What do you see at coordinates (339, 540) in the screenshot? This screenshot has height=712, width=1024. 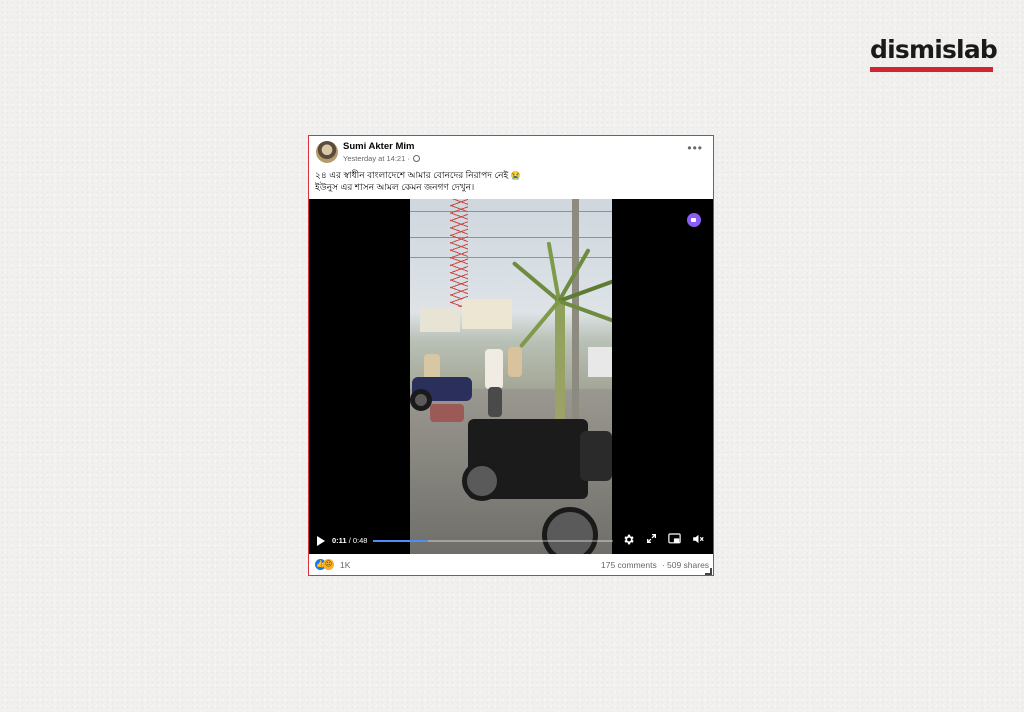 I see `current-time: 0:11` at bounding box center [339, 540].